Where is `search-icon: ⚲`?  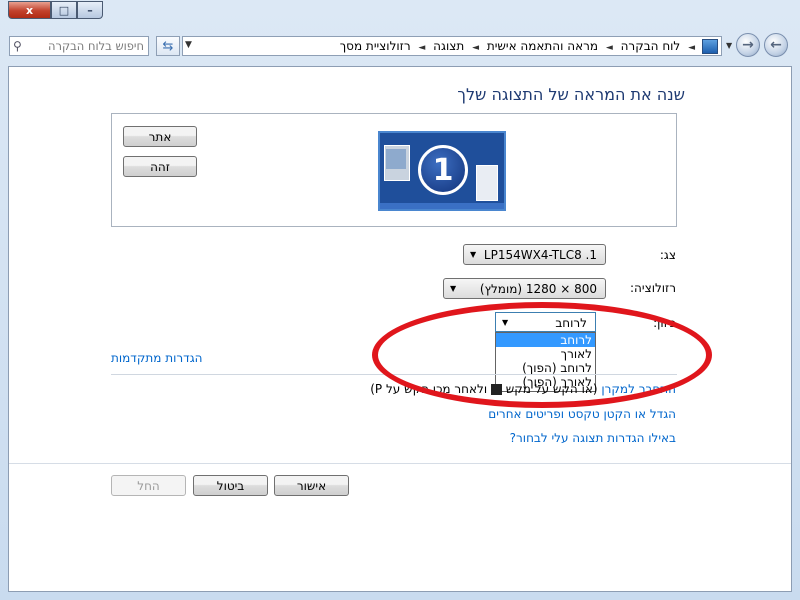 search-icon: ⚲ is located at coordinates (17, 46).